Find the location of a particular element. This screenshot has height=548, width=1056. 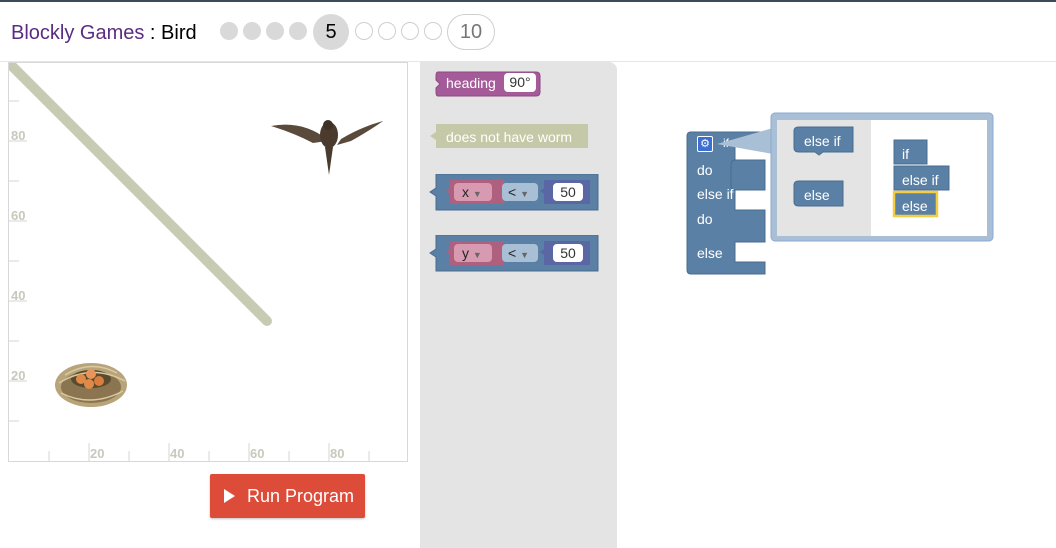

y-tick-80: 80 is located at coordinates (18, 135).